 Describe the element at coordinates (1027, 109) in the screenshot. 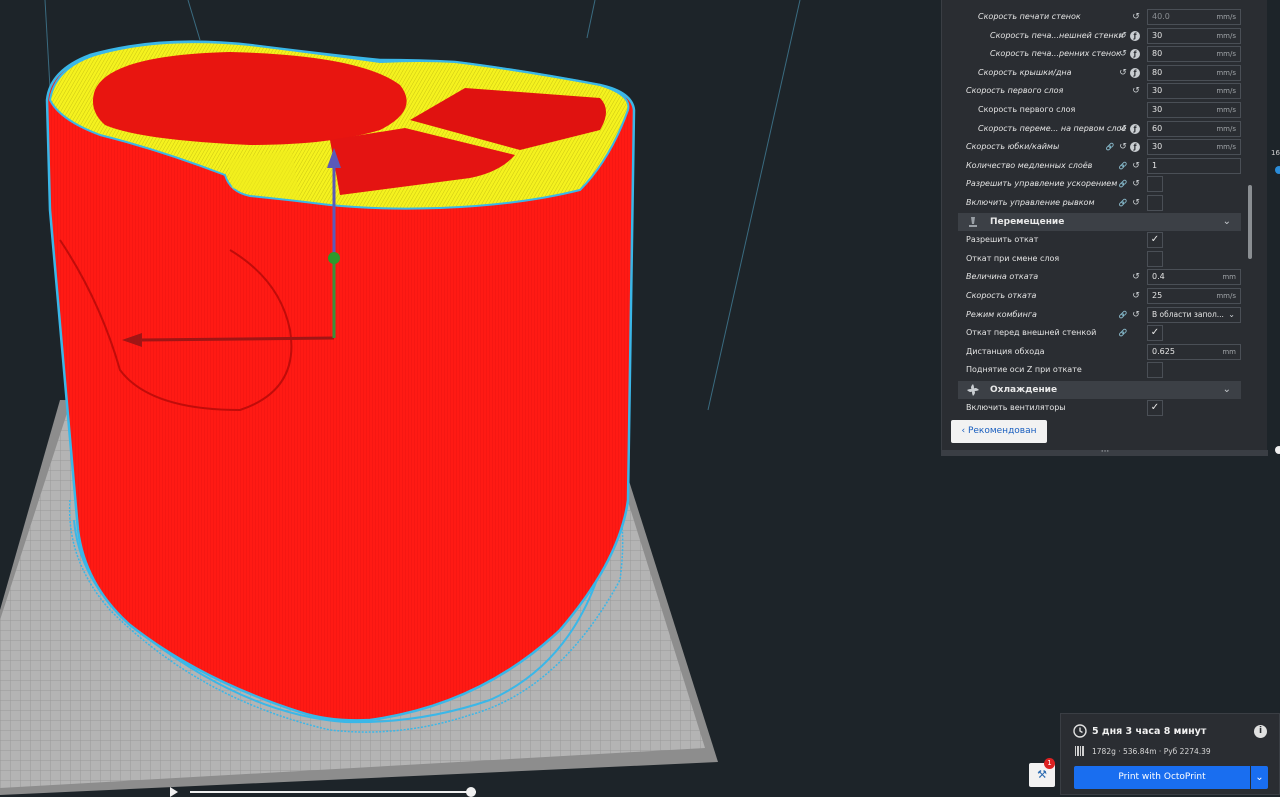

I see `setting-label: Скорость первого слоя` at that location.